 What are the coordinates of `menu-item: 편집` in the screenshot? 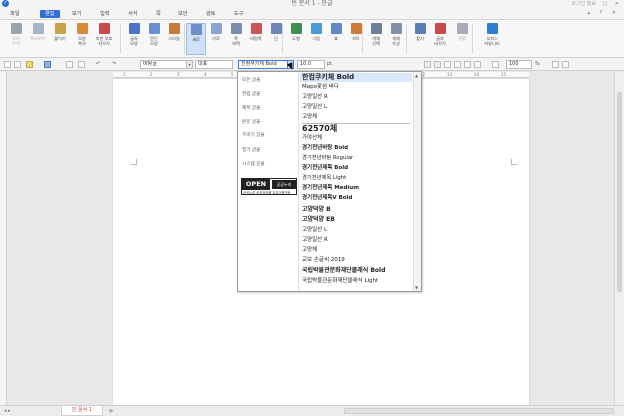 It's located at (50, 14).